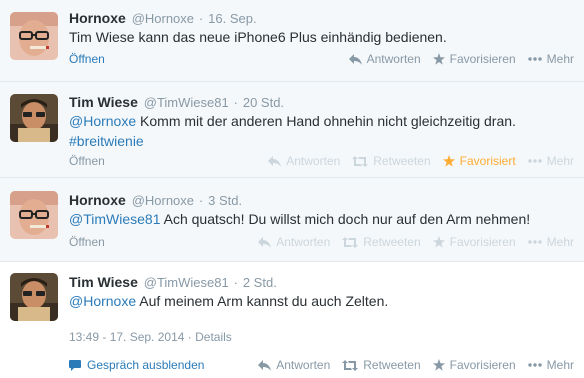 The width and height of the screenshot is (584, 378). What do you see at coordinates (106, 141) in the screenshot?
I see `hashtag-link: #breitwienie` at bounding box center [106, 141].